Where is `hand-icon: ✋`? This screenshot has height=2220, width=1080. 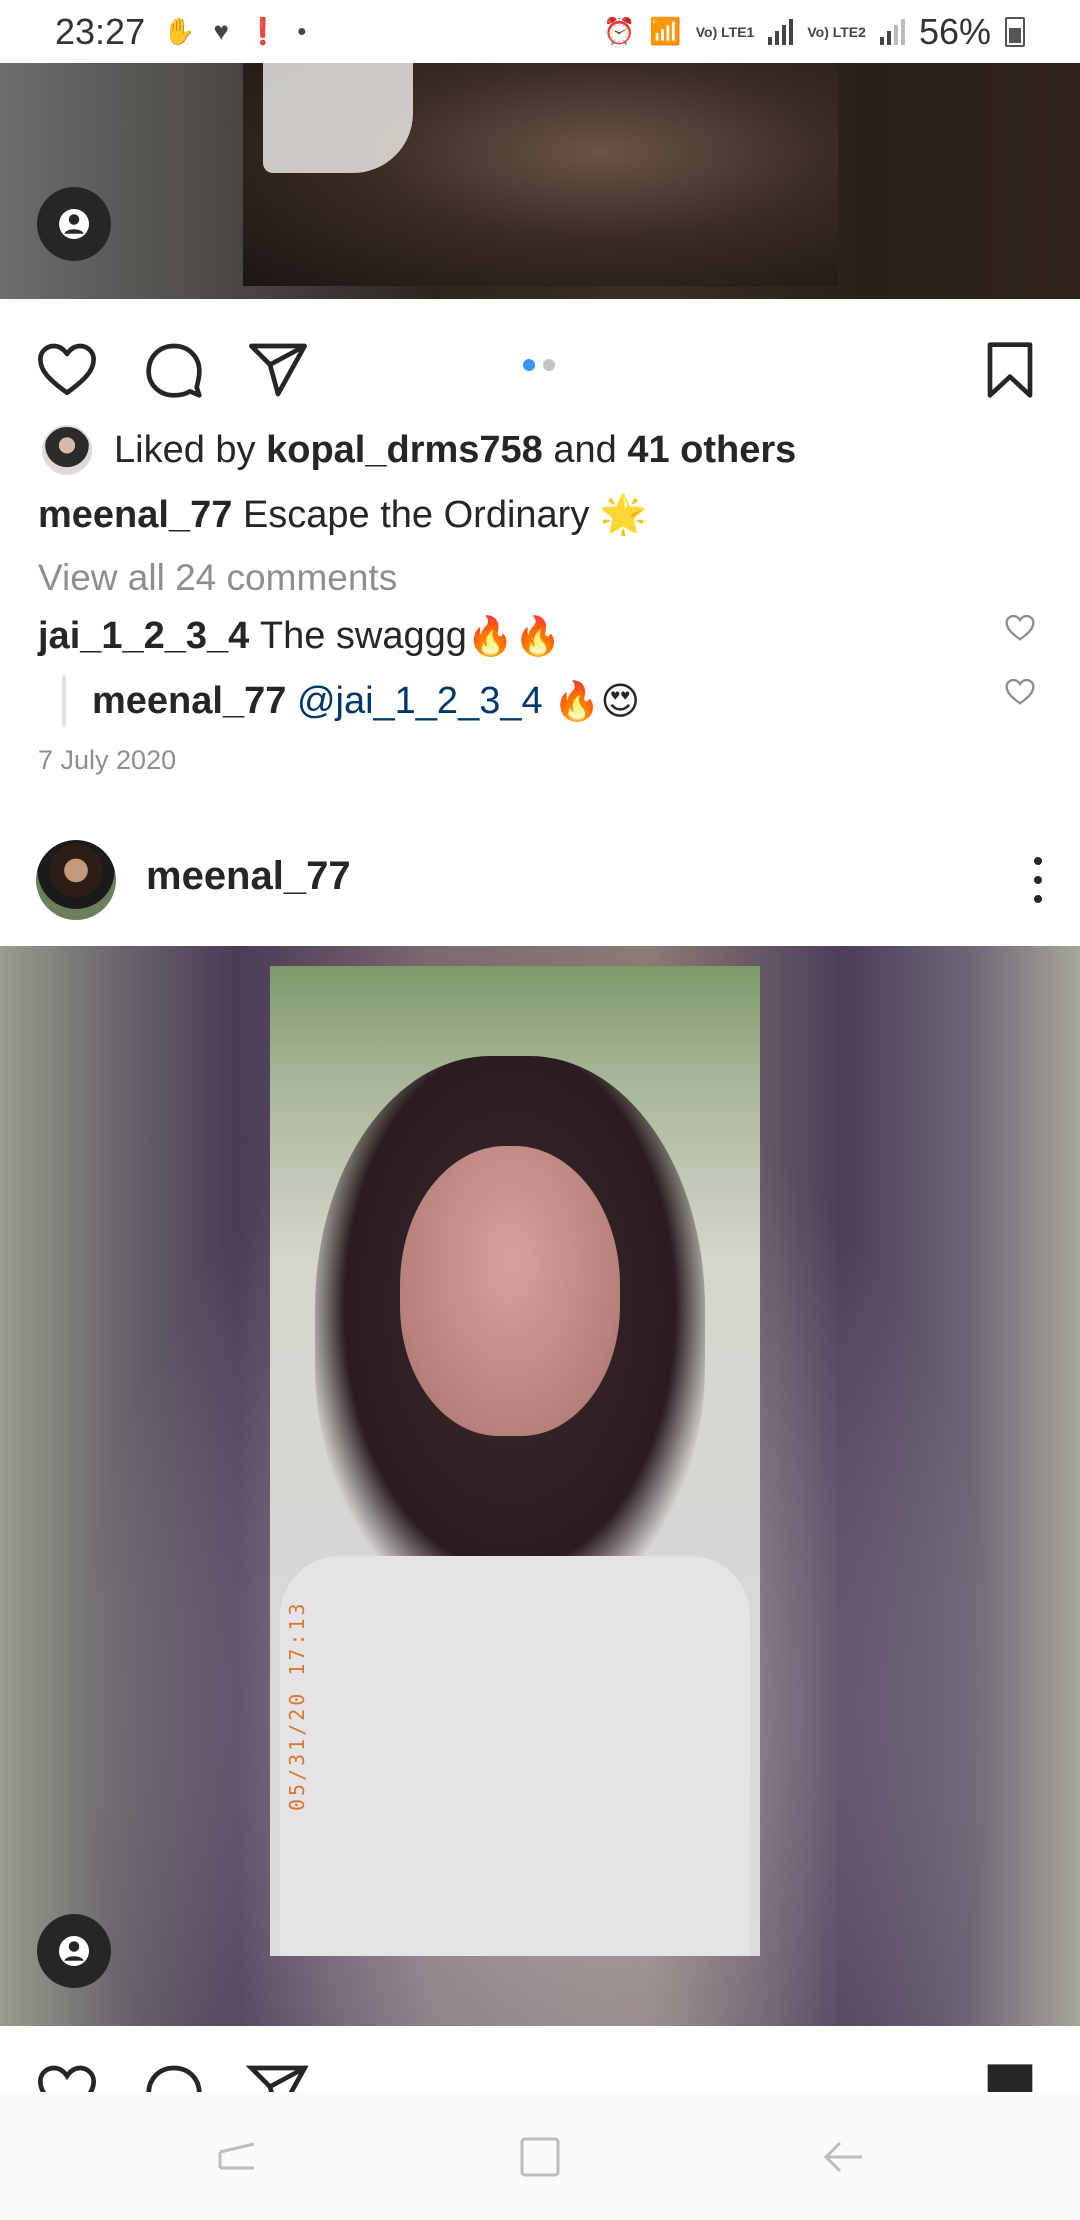
hand-icon: ✋ is located at coordinates (179, 31).